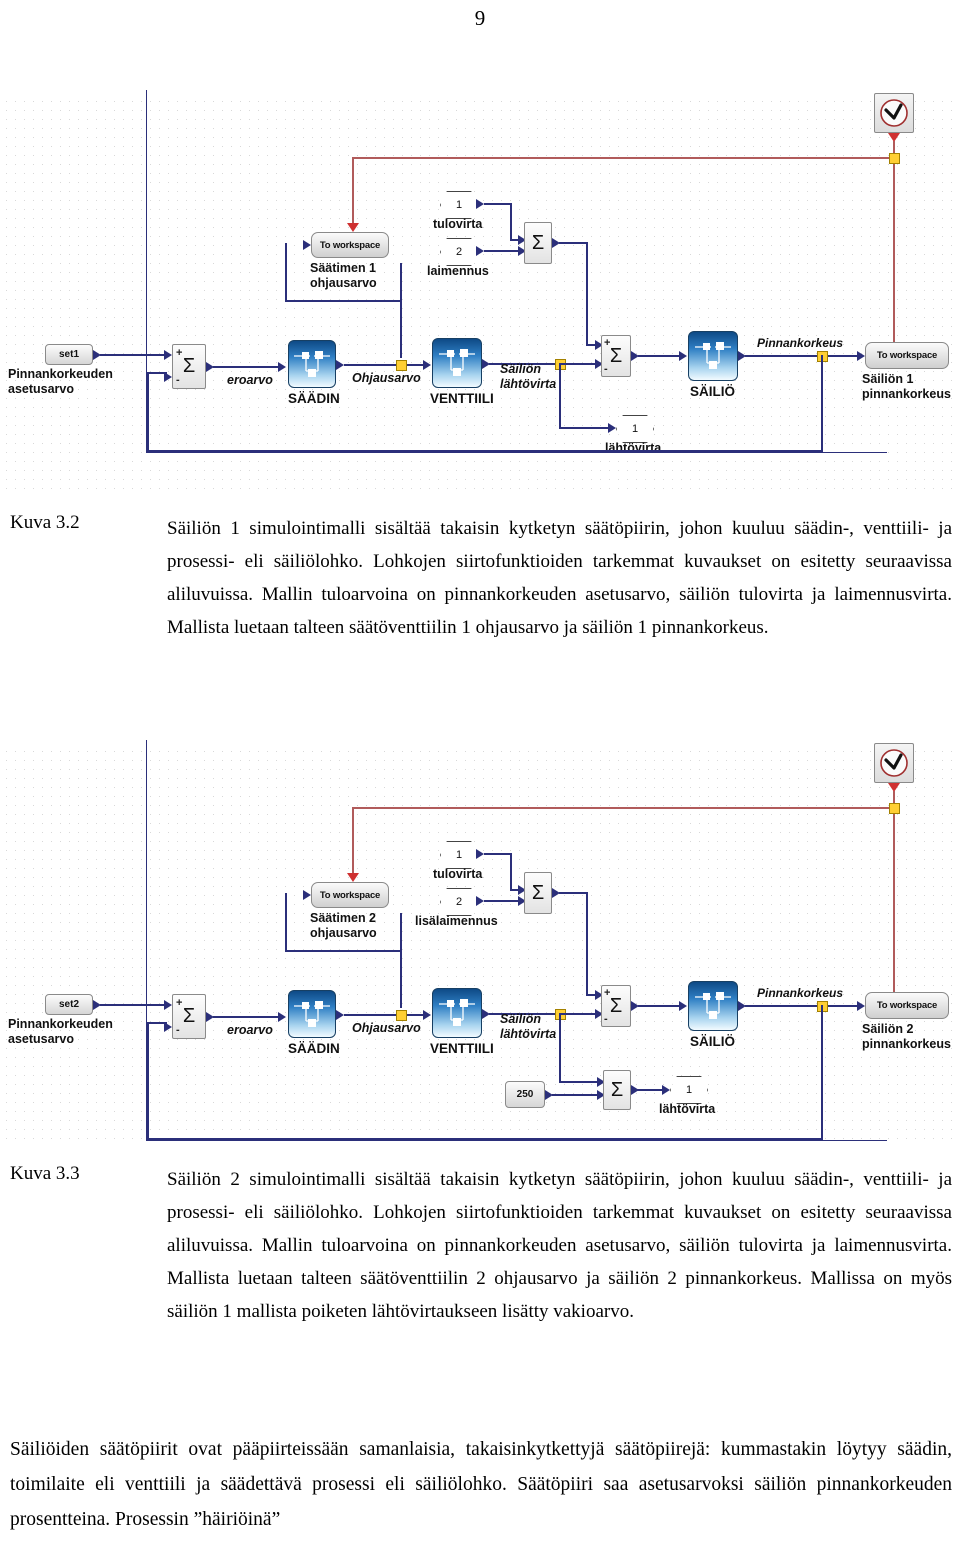 The height and width of the screenshot is (1557, 960). Describe the element at coordinates (459, 855) in the screenshot. I see `inport-tulovirta-2: 1` at that location.